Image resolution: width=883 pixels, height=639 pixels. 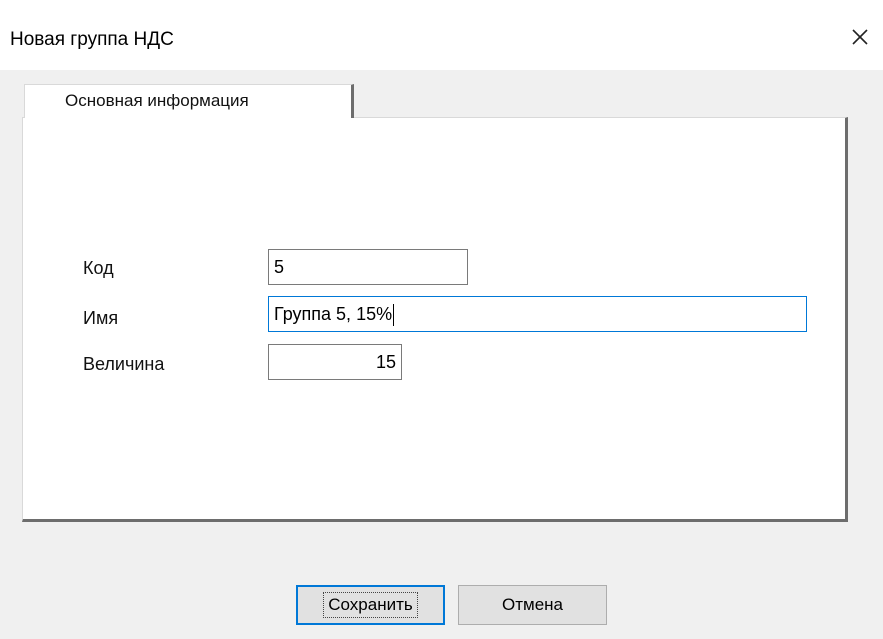 What do you see at coordinates (279, 267) in the screenshot?
I see `code-value: 5` at bounding box center [279, 267].